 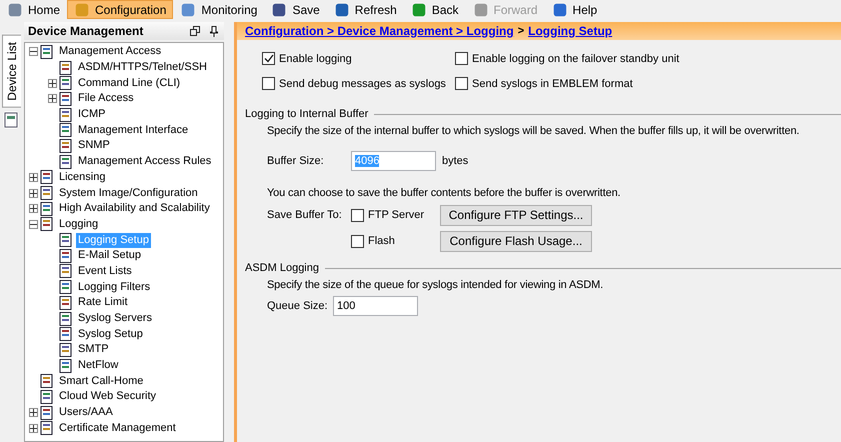 What do you see at coordinates (315, 58) in the screenshot?
I see `checkbox-label: Enable logging` at bounding box center [315, 58].